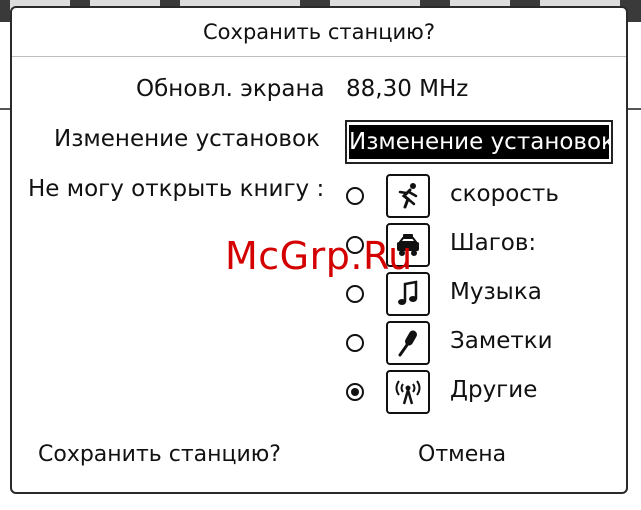 The width and height of the screenshot is (641, 510). What do you see at coordinates (501, 341) in the screenshot?
I see `option-label: Заметки` at bounding box center [501, 341].